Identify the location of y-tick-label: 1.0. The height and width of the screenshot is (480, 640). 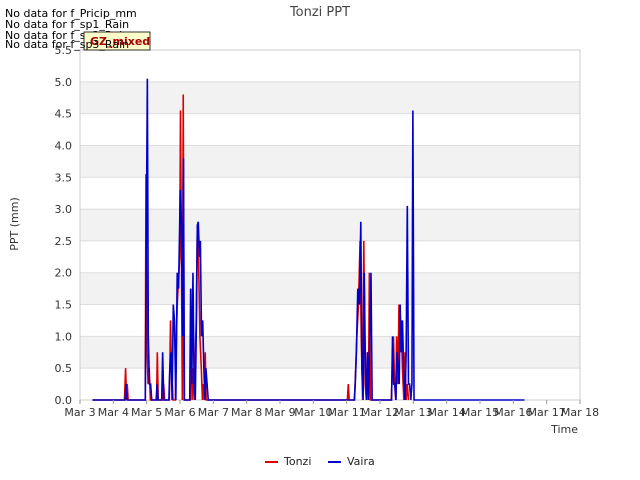
(64, 336).